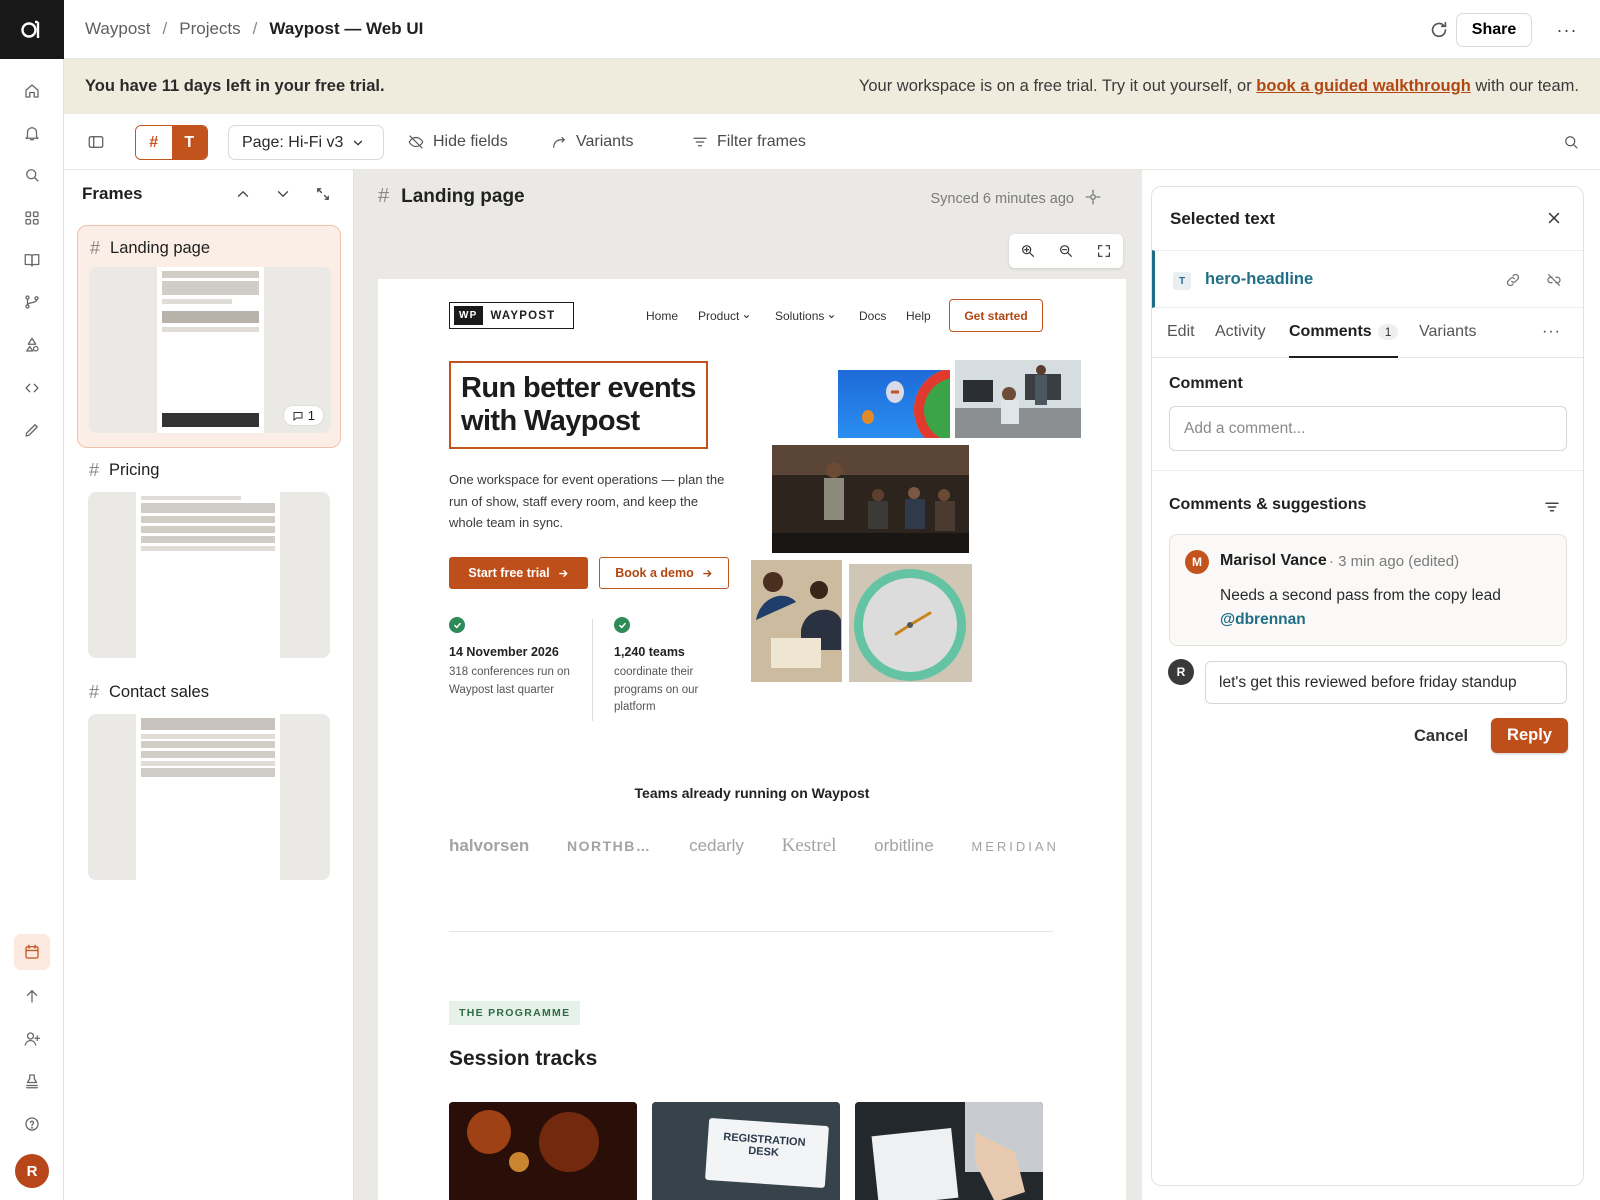 The height and width of the screenshot is (1200, 1600). I want to click on grid-icon, so click(32, 218).